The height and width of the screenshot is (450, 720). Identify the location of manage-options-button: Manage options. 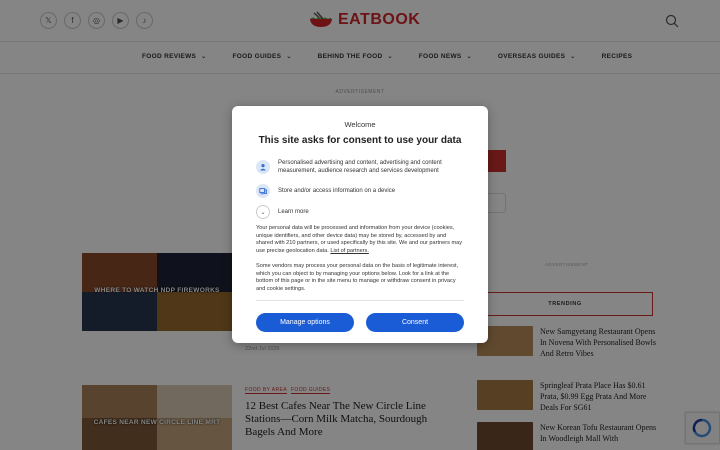
(305, 322).